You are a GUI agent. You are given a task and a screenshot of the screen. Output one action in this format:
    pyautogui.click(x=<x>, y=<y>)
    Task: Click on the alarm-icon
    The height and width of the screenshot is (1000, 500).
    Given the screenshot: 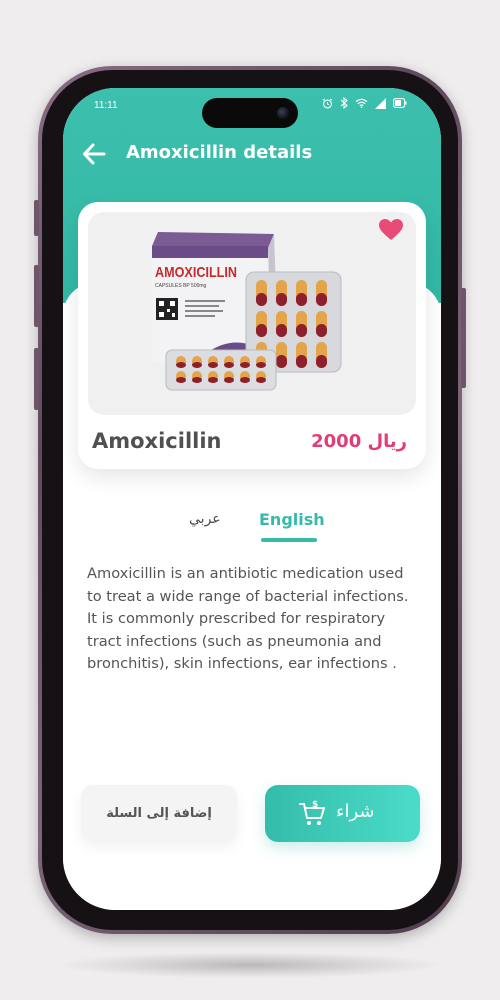 What is the action you would take?
    pyautogui.click(x=327, y=103)
    